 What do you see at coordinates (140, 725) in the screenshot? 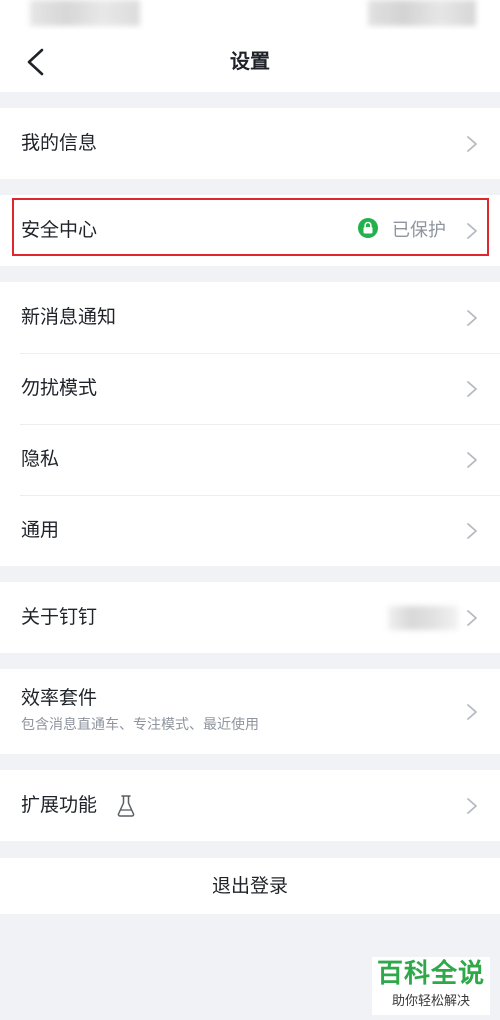
I see `row-efficiency-subtitle: 包含消息直通车、专注模式、最近使用` at bounding box center [140, 725].